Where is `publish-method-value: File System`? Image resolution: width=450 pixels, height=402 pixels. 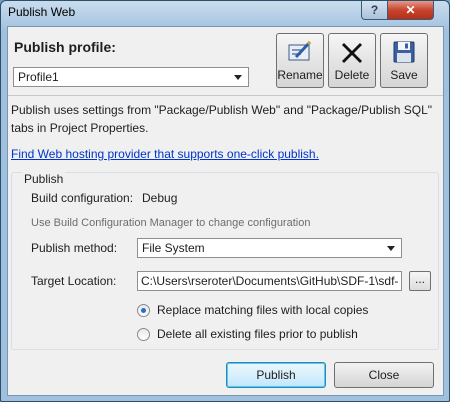 publish-method-value: File System is located at coordinates (173, 248).